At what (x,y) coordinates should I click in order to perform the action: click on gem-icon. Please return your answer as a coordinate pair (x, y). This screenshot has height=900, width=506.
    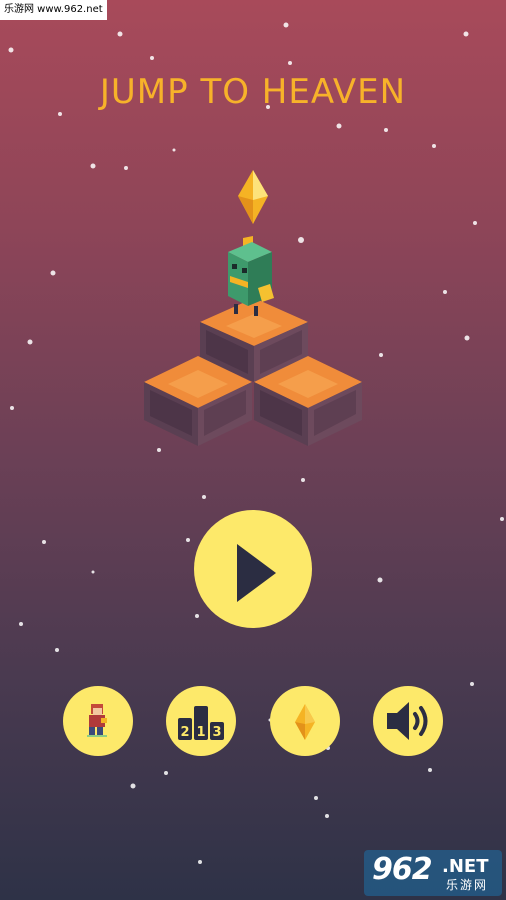
    Looking at the image, I should click on (305, 722).